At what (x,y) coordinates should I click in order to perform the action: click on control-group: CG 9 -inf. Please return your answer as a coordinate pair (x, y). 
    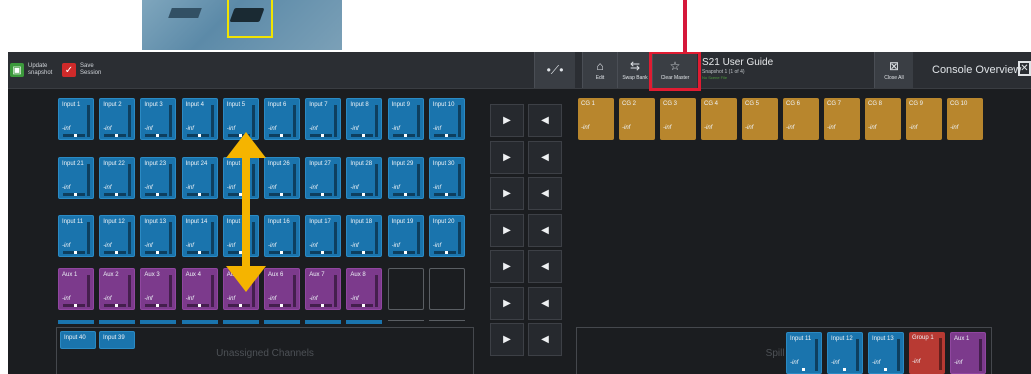
    Looking at the image, I should click on (924, 119).